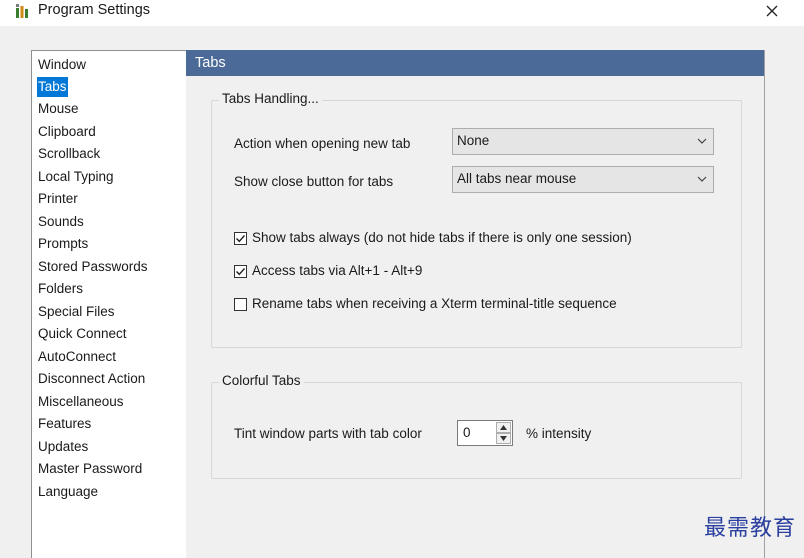  I want to click on nav-item-scrollback: Scrollback, so click(69, 154).